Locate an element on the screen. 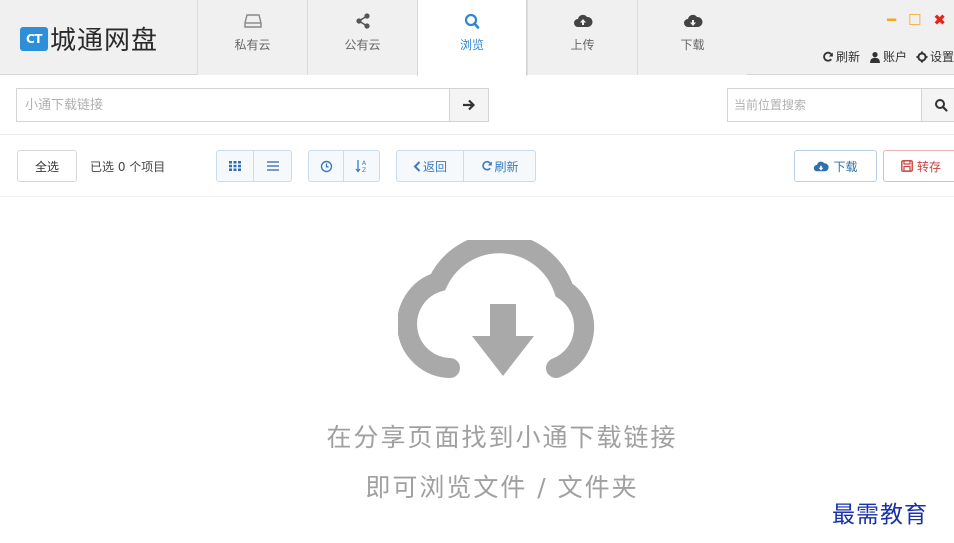 Image resolution: width=954 pixels, height=543 pixels. clock-icon is located at coordinates (326, 166).